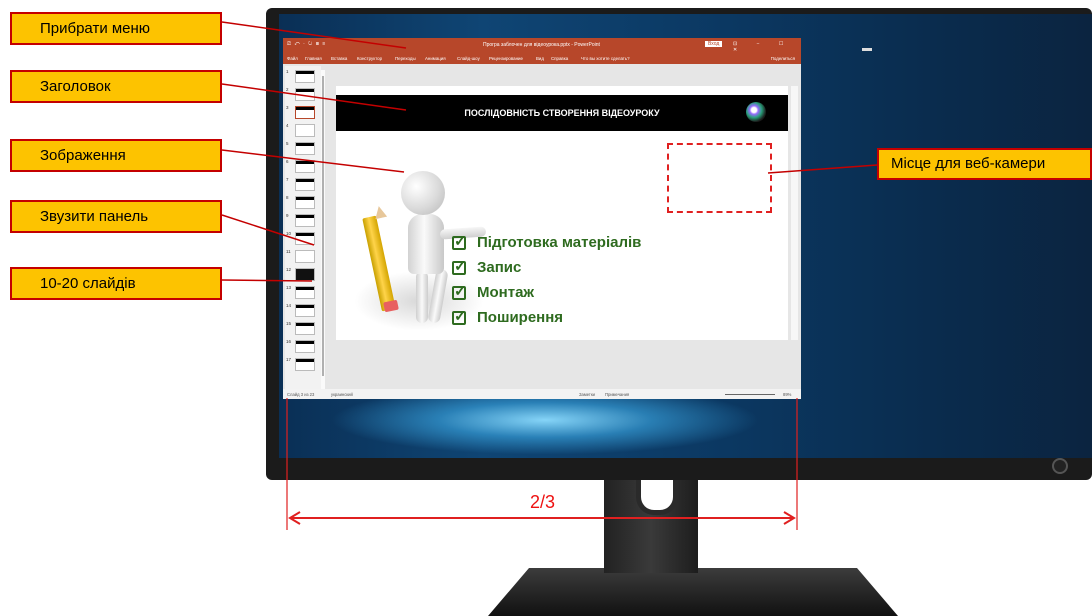 The image size is (1092, 616). I want to click on width-ratio-label: 2/3, so click(543, 502).